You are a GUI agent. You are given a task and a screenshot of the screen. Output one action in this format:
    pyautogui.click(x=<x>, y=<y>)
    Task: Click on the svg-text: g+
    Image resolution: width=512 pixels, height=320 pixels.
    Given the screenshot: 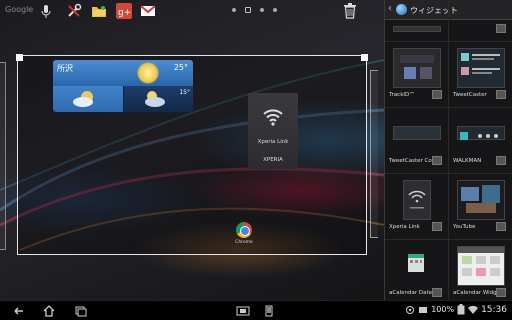 What is the action you would take?
    pyautogui.click(x=124, y=13)
    